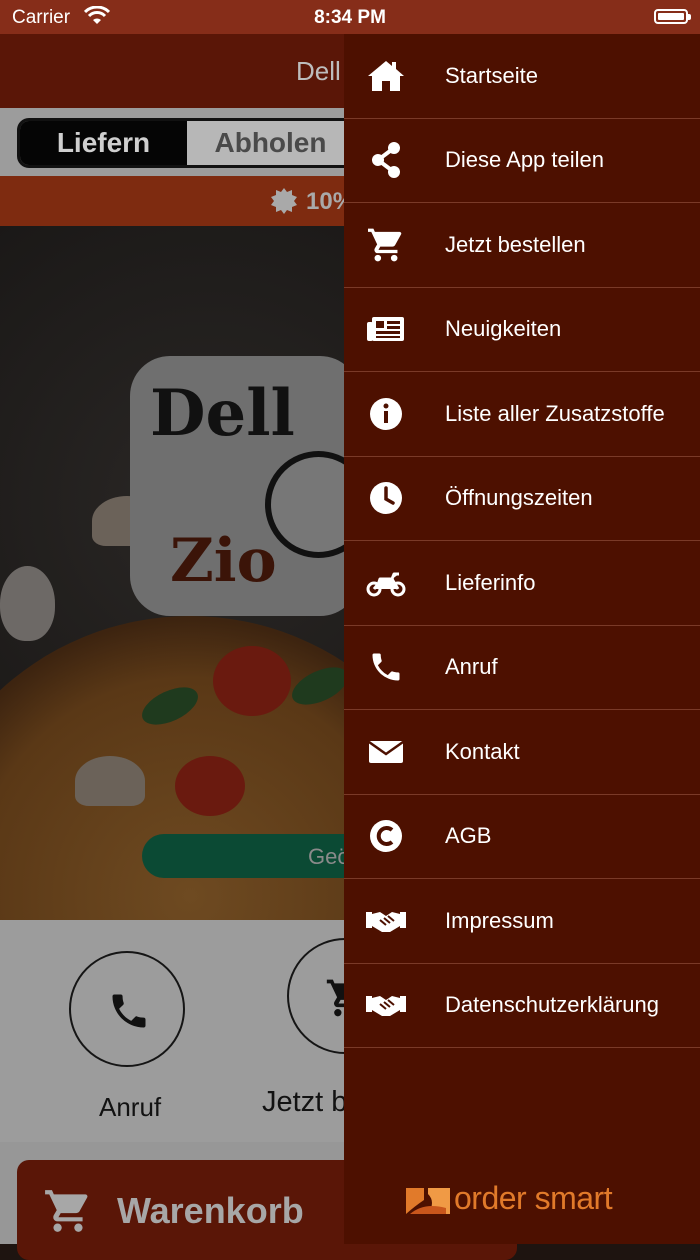 This screenshot has height=1260, width=700. Describe the element at coordinates (552, 1004) in the screenshot. I see `menu-item-label: Datenschutzerklärung` at that location.